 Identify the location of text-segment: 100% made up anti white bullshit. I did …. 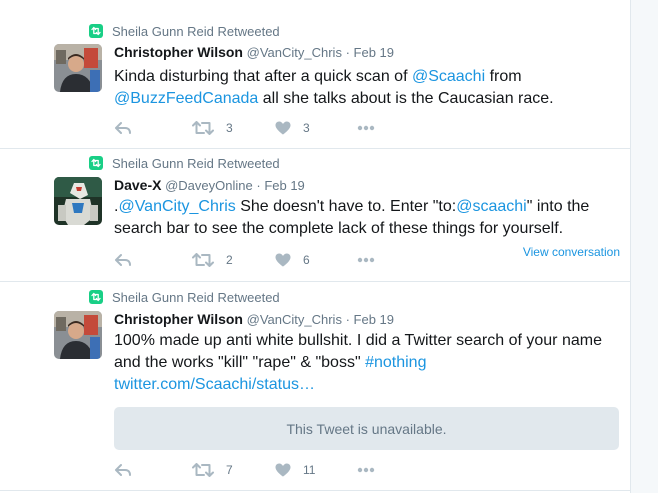
(358, 351).